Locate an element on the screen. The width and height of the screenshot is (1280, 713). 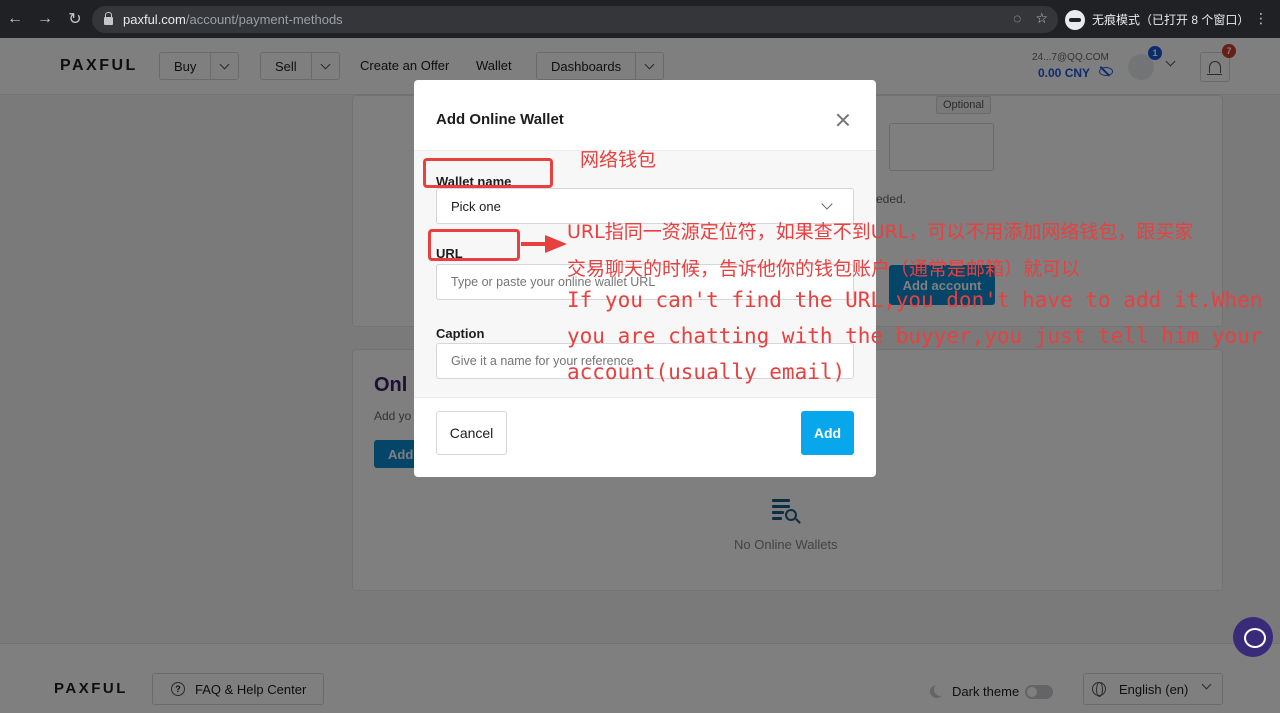
annotation-arrow-head is located at coordinates (556, 244).